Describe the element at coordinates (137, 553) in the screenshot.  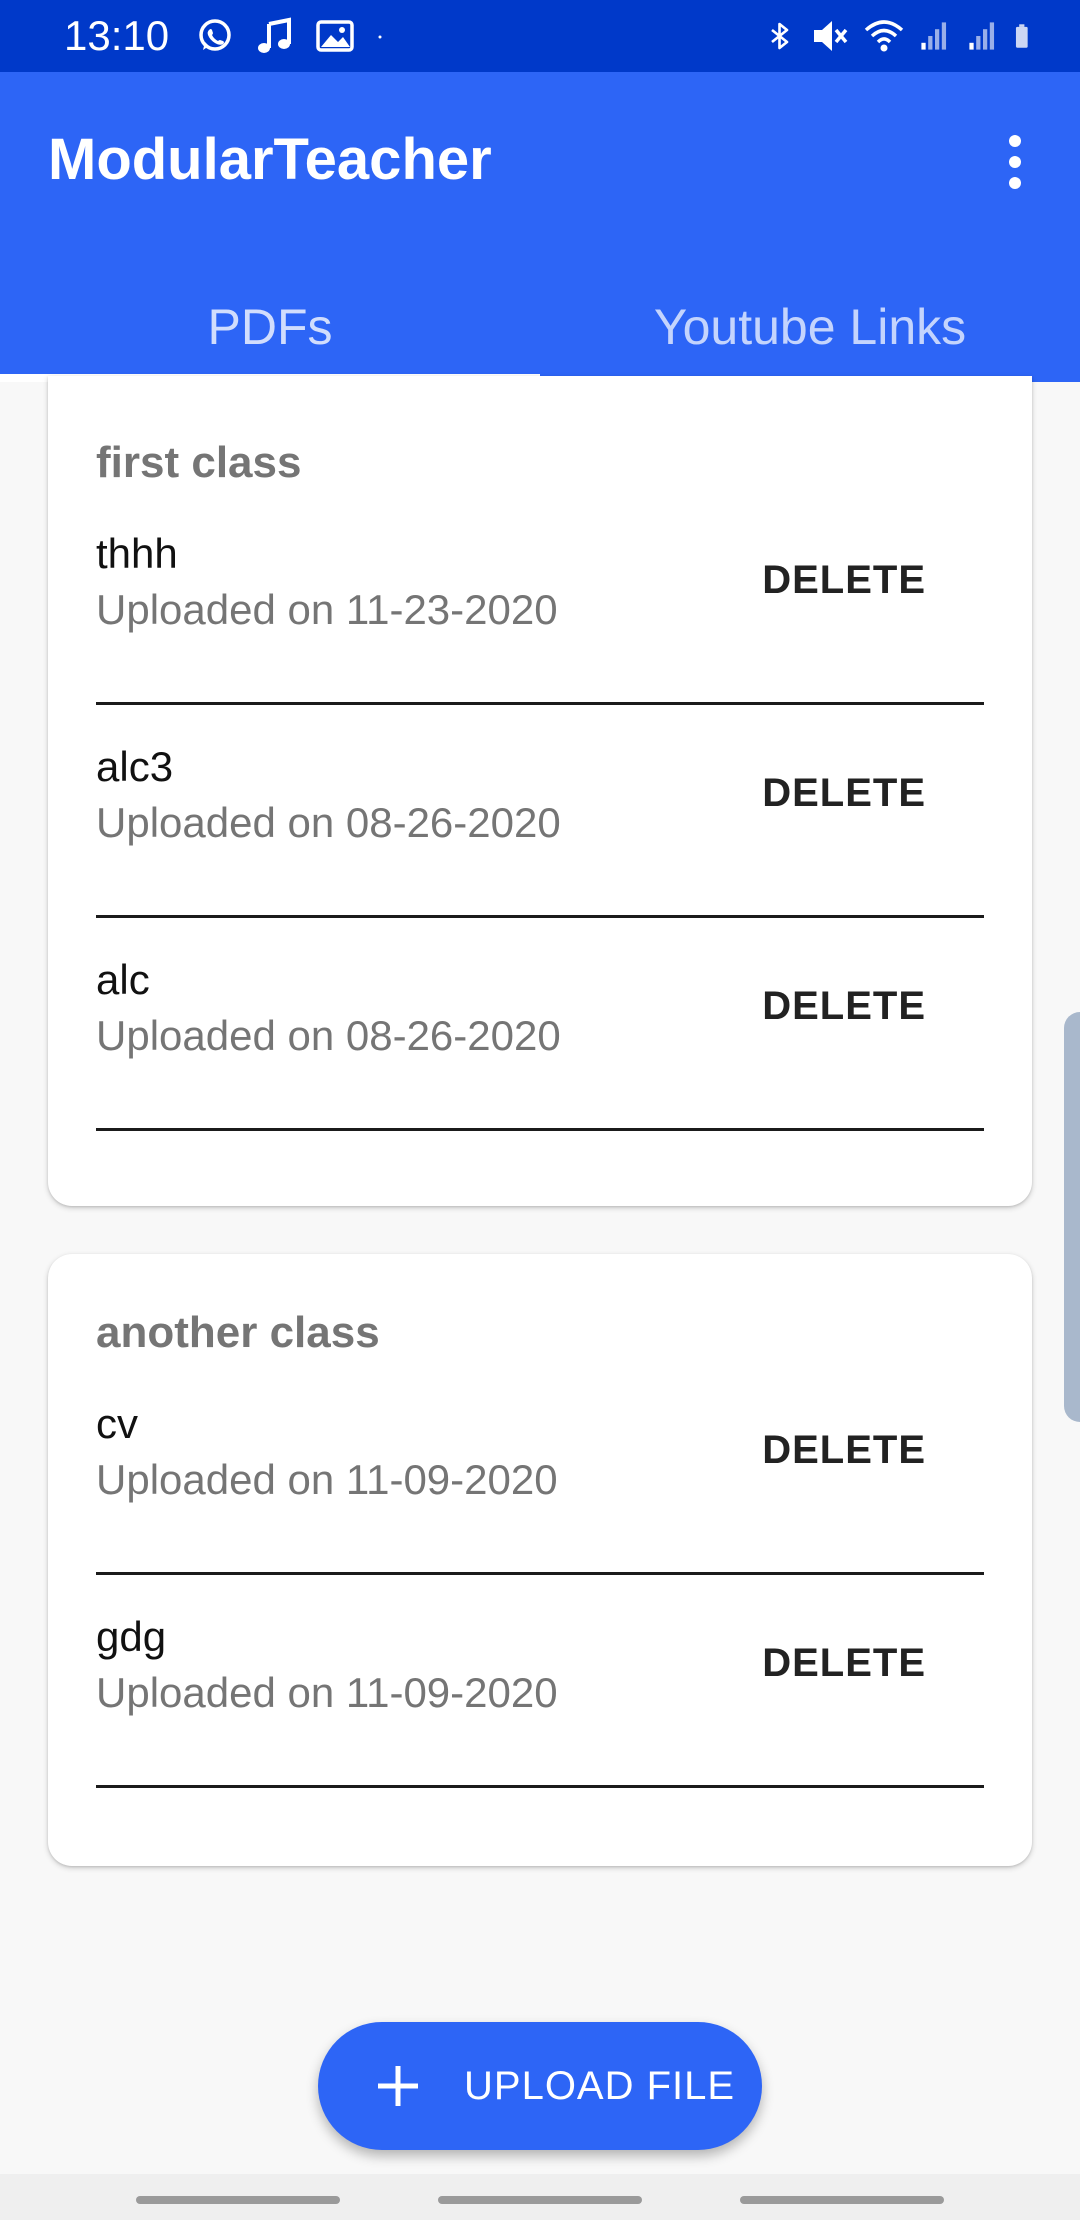
I see `file-name: thhh` at that location.